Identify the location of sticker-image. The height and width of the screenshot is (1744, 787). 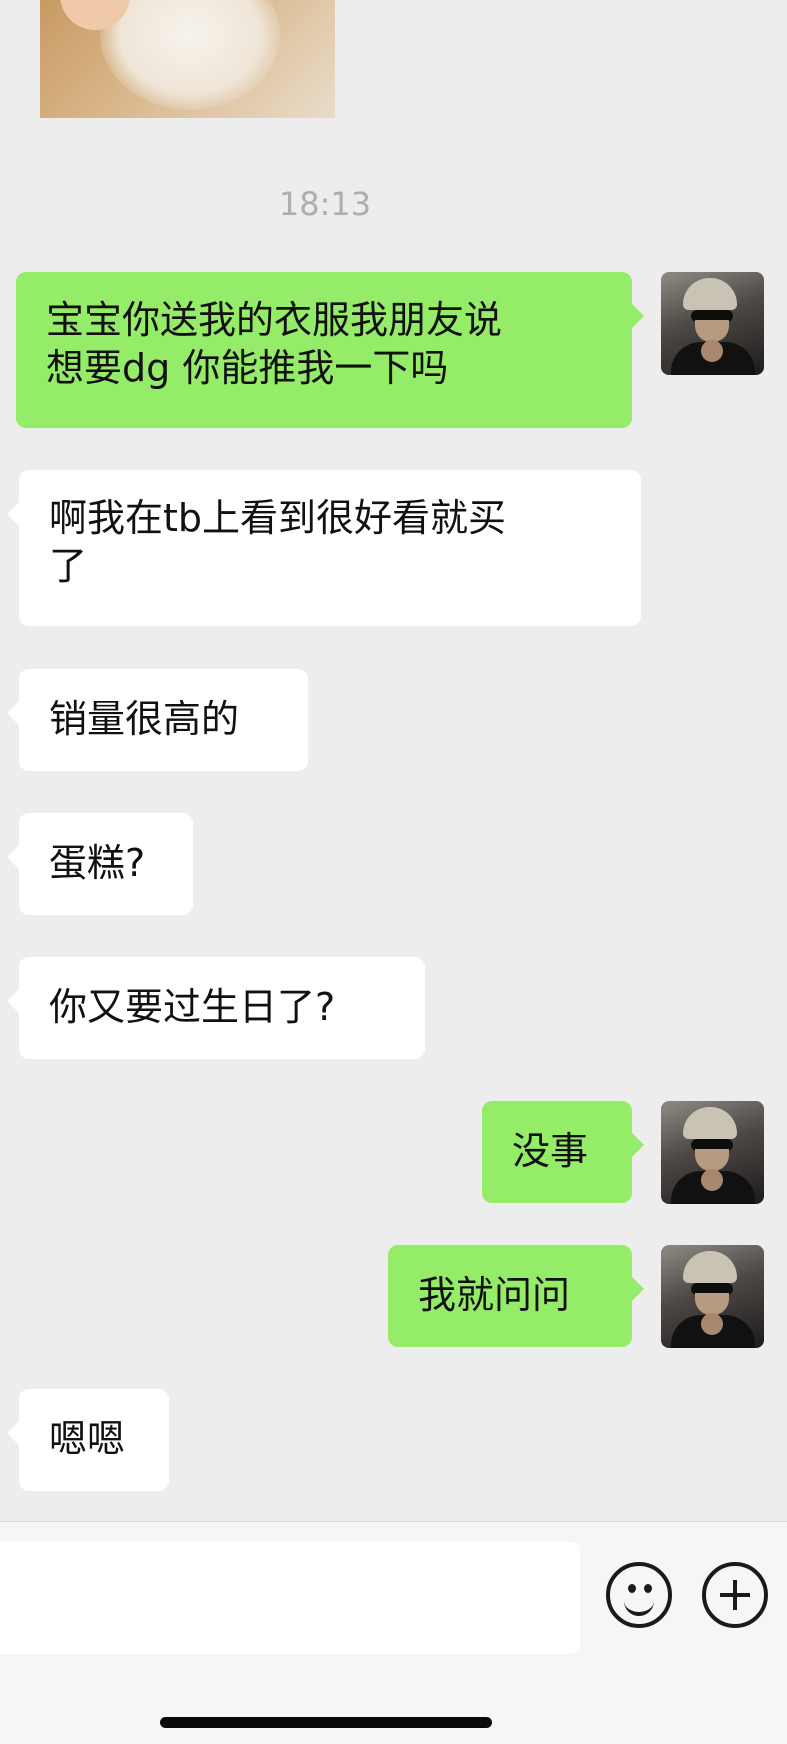
(187, 59).